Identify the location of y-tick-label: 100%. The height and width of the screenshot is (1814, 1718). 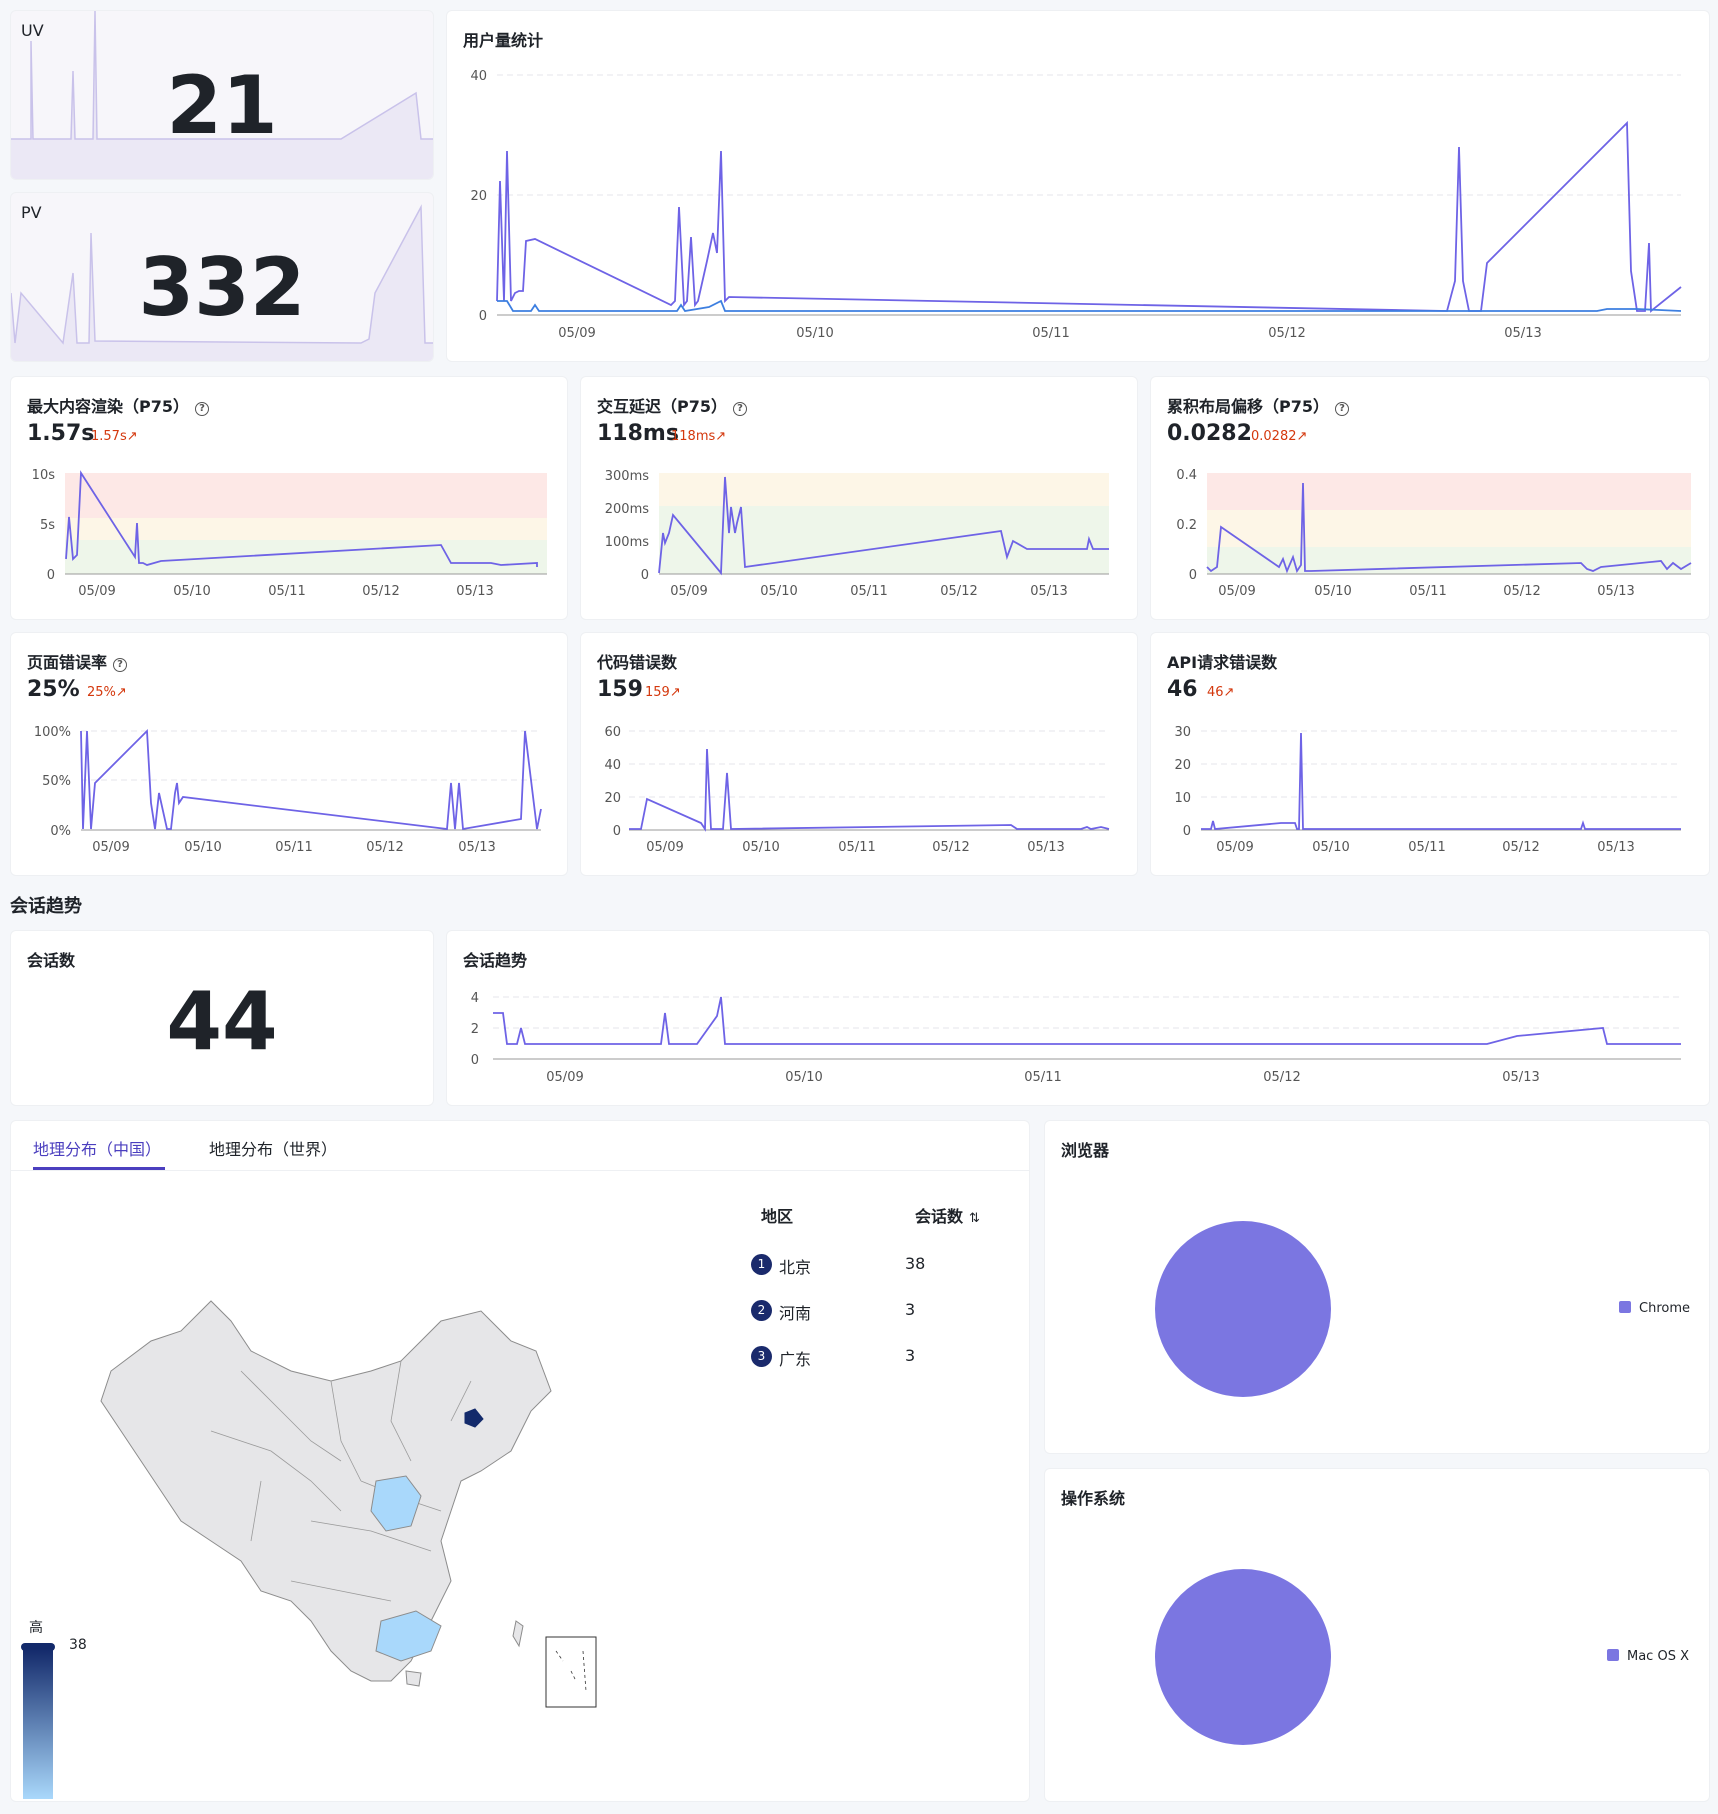
(52, 732).